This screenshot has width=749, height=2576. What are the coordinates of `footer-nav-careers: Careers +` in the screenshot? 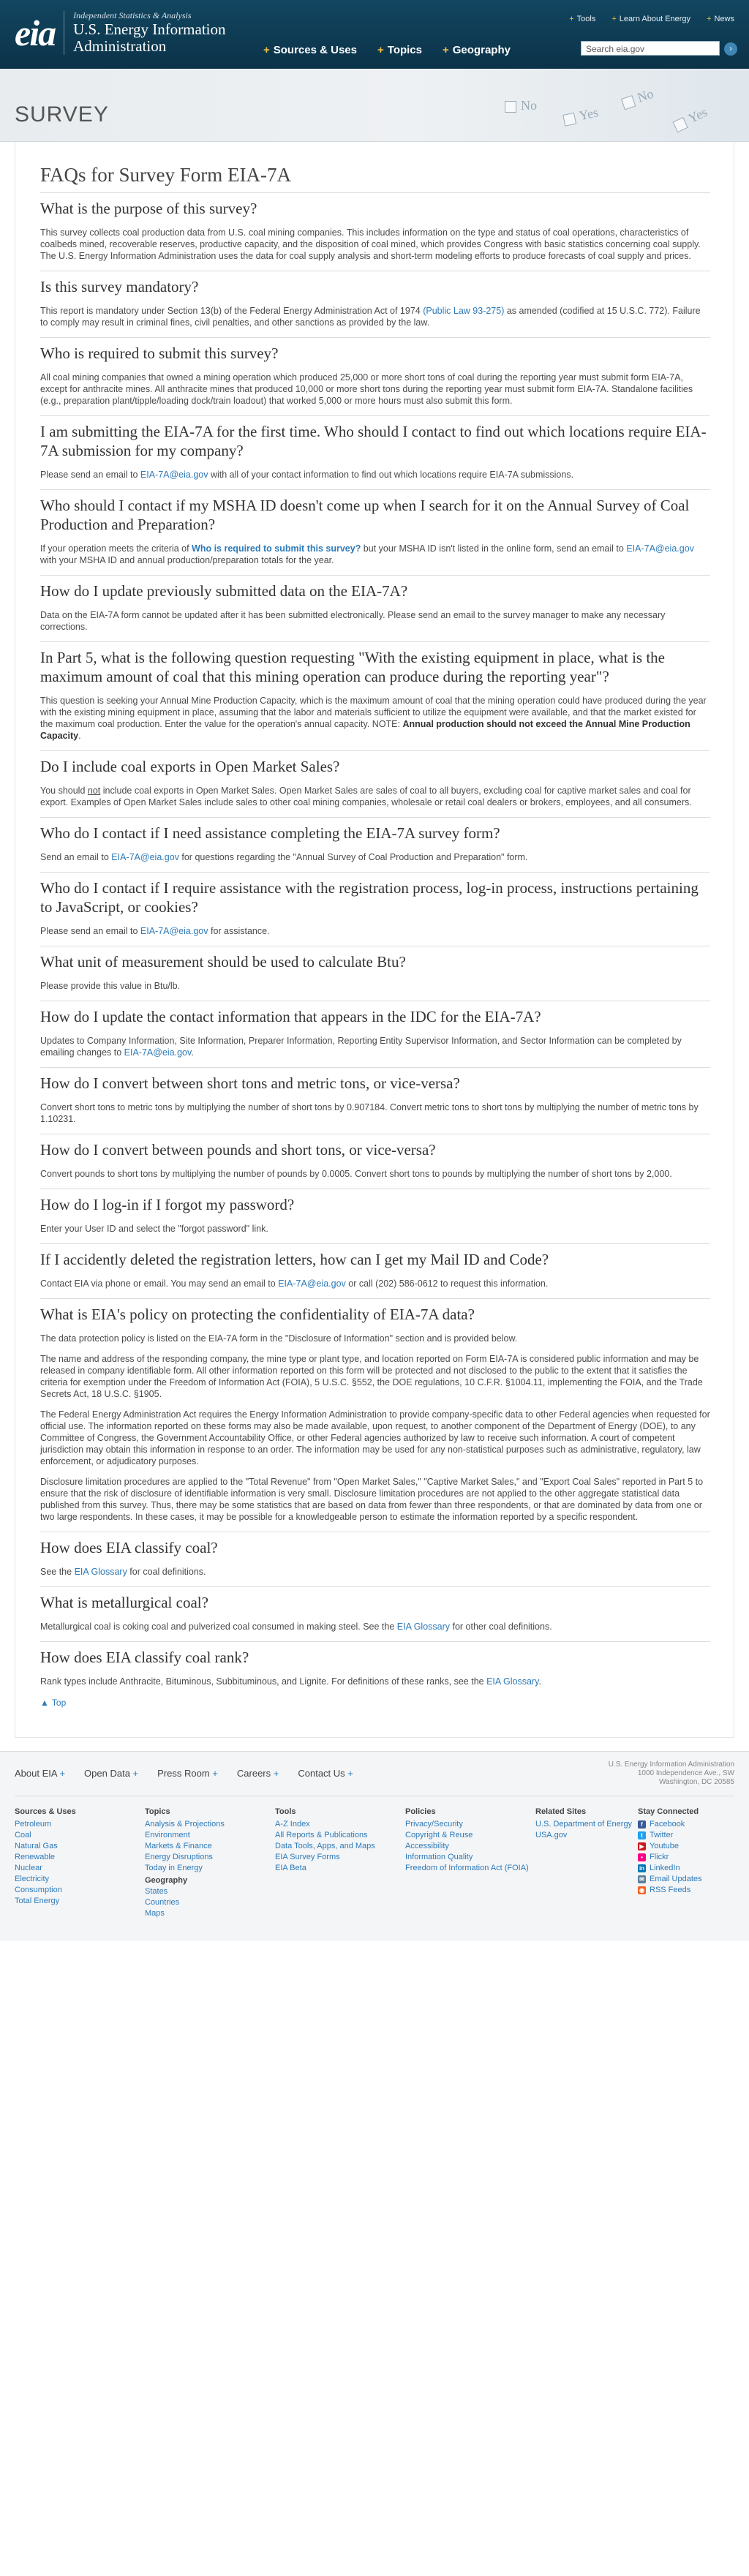 It's located at (258, 1773).